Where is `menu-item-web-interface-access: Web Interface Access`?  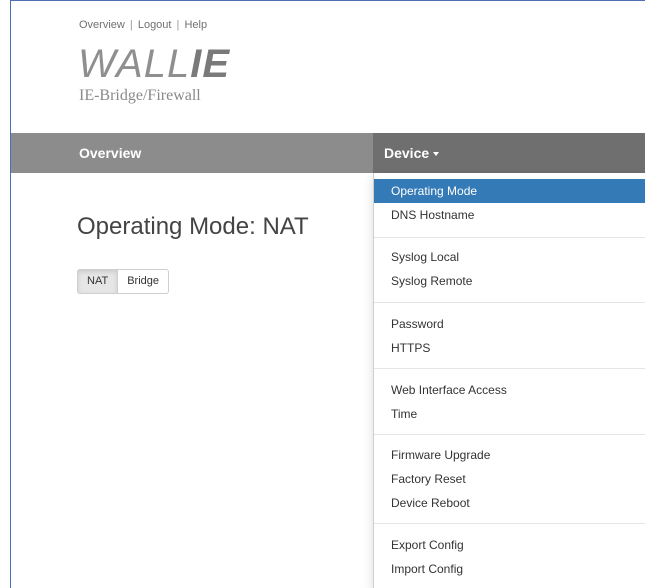 menu-item-web-interface-access: Web Interface Access is located at coordinates (509, 390).